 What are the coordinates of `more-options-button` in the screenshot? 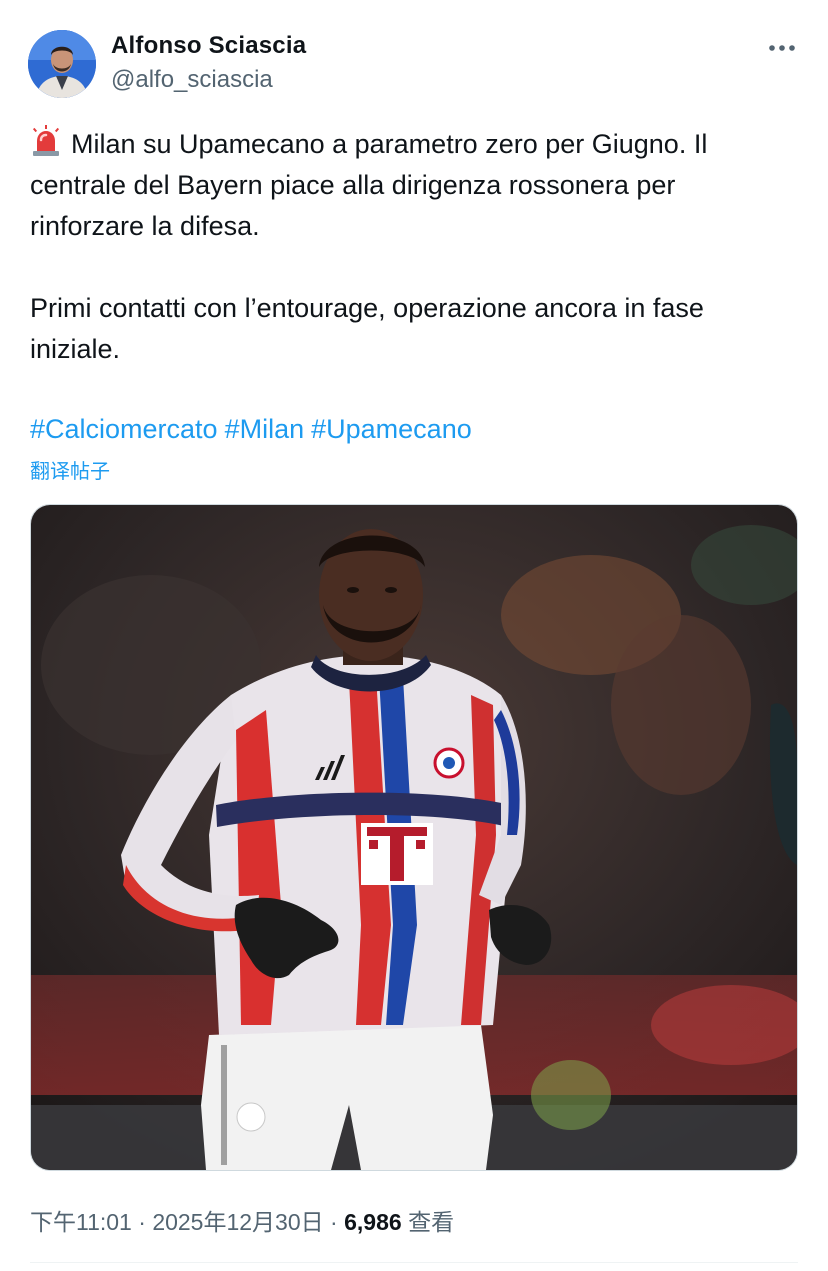 It's located at (782, 48).